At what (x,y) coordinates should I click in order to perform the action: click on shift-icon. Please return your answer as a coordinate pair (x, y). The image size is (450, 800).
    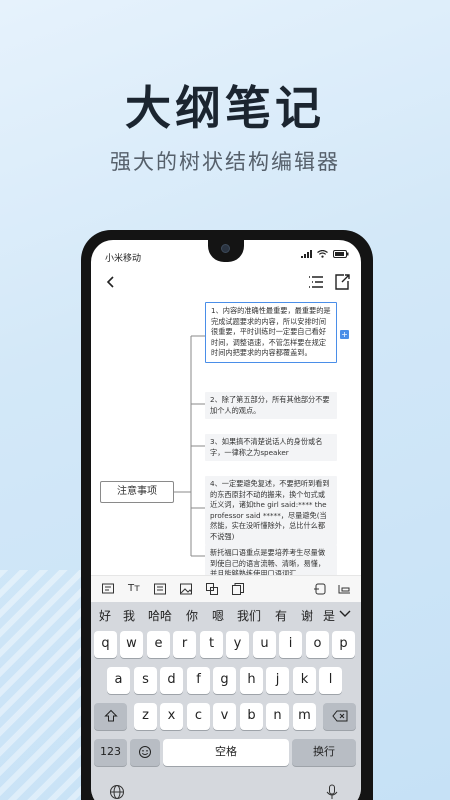
    Looking at the image, I should click on (110, 715).